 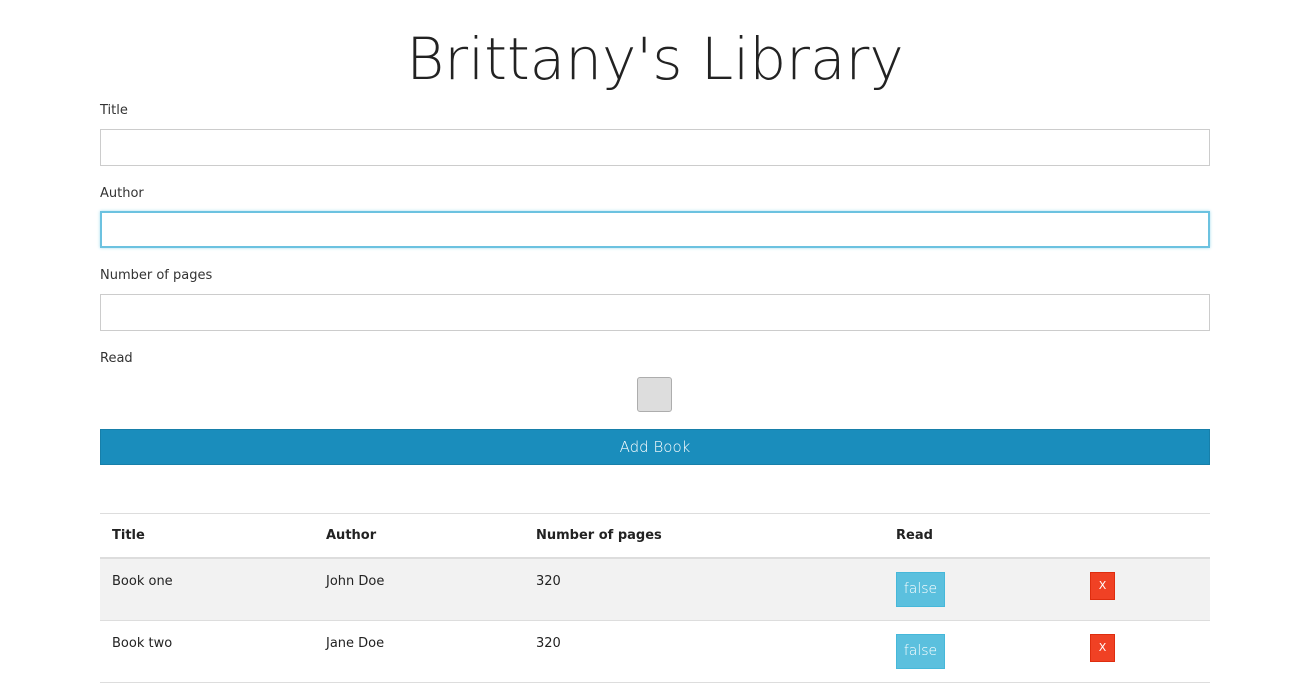 I want to click on header-pages: Number of pages, so click(x=599, y=535).